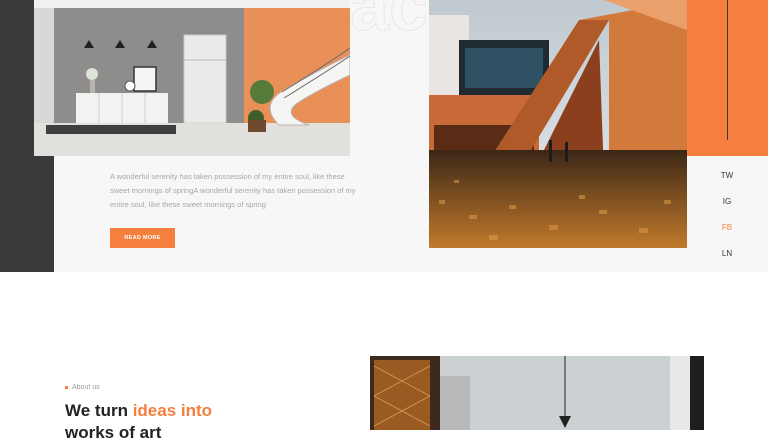 The image size is (768, 444). I want to click on vertical-divider-line, so click(727, 70).